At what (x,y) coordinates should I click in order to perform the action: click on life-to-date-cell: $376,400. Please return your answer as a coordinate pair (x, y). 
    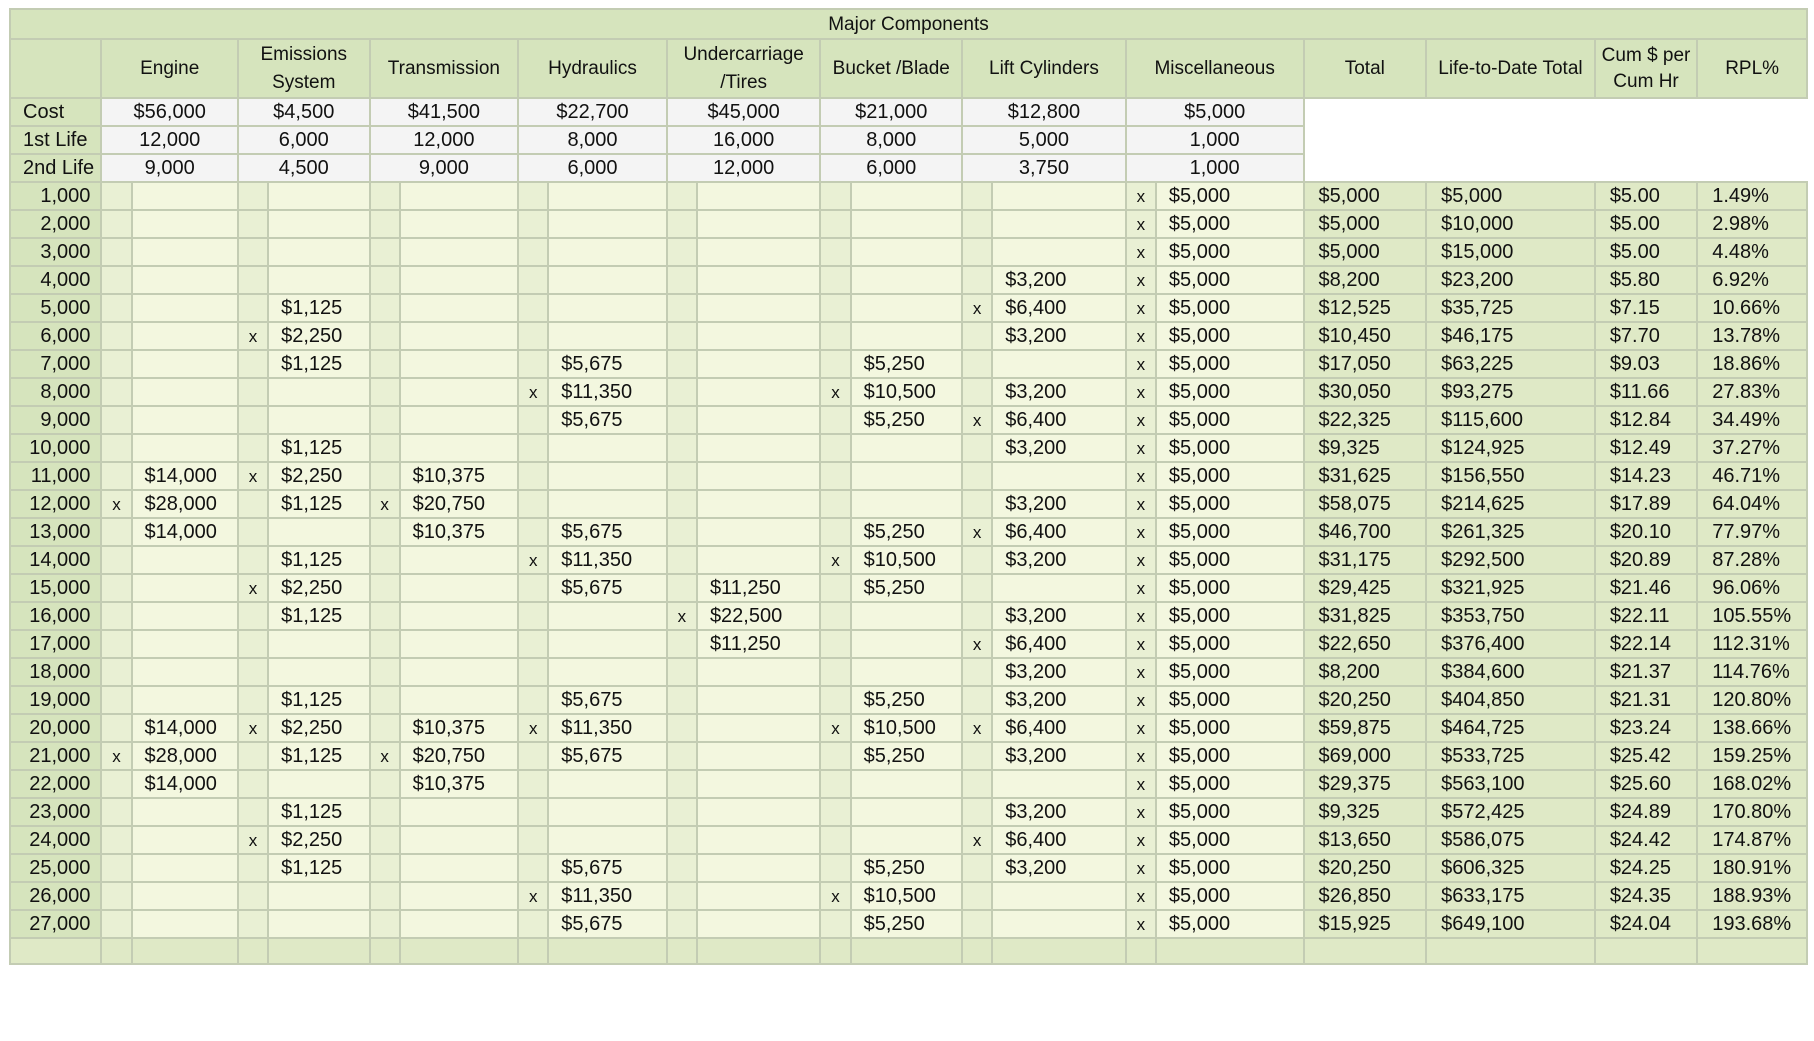
    Looking at the image, I should click on (1510, 644).